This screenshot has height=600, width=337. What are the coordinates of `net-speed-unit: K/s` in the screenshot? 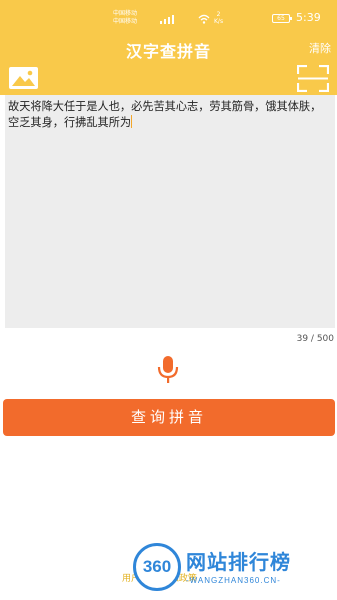 It's located at (219, 21).